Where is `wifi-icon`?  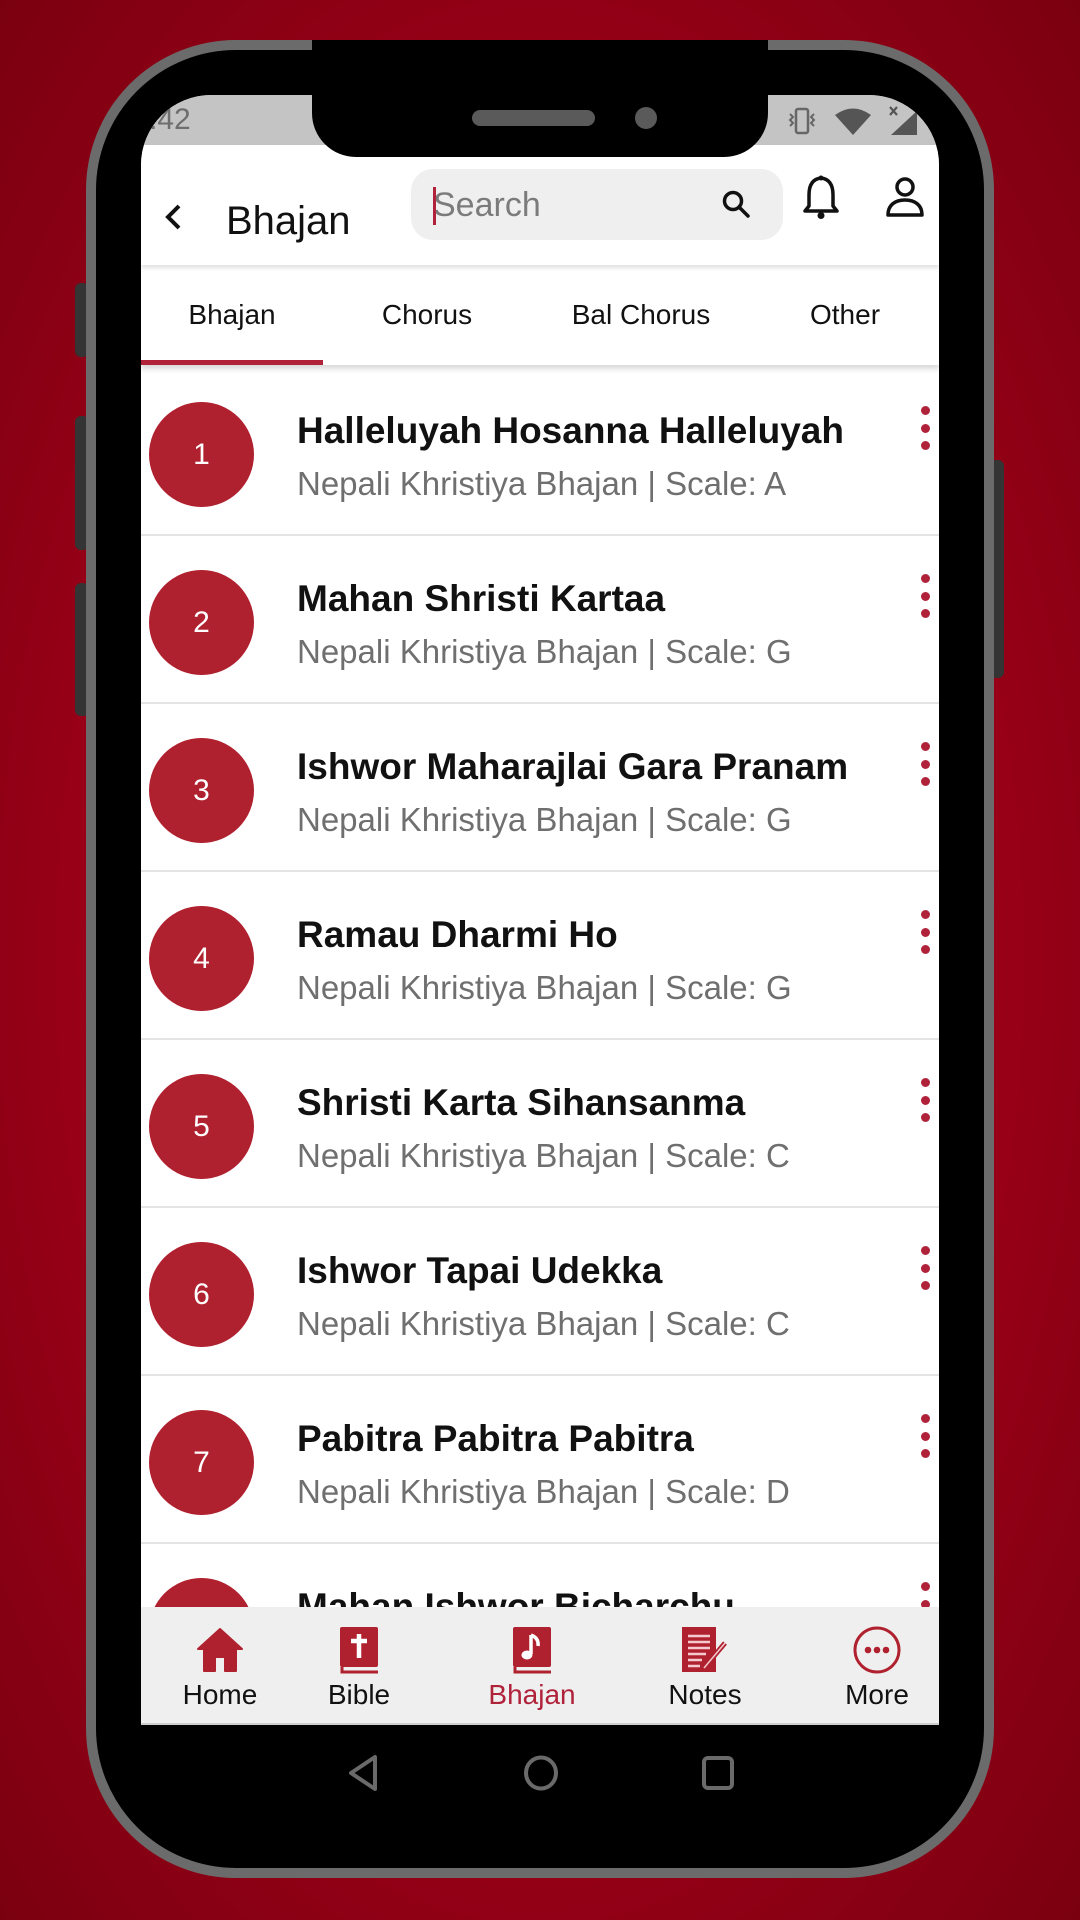 wifi-icon is located at coordinates (853, 123).